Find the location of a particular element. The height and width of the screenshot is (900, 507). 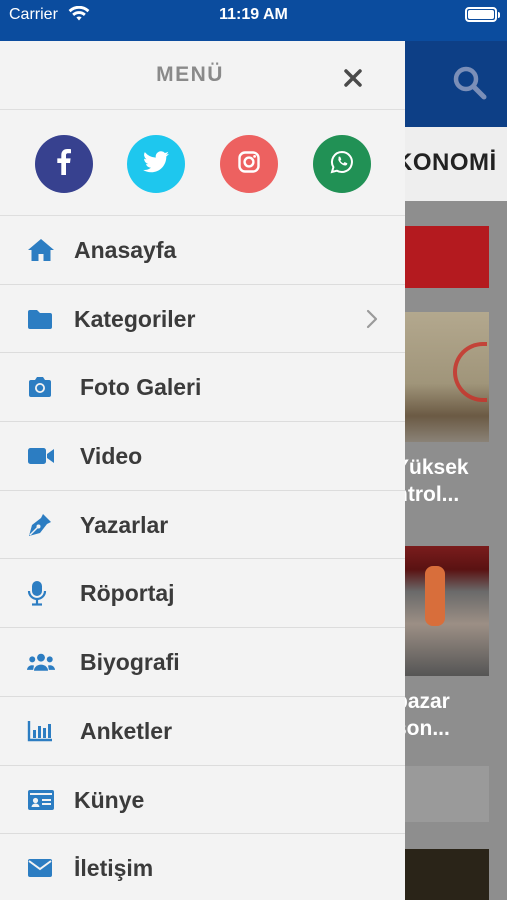

menu-item-foto-galeri: Foto Galeri is located at coordinates (202, 388).